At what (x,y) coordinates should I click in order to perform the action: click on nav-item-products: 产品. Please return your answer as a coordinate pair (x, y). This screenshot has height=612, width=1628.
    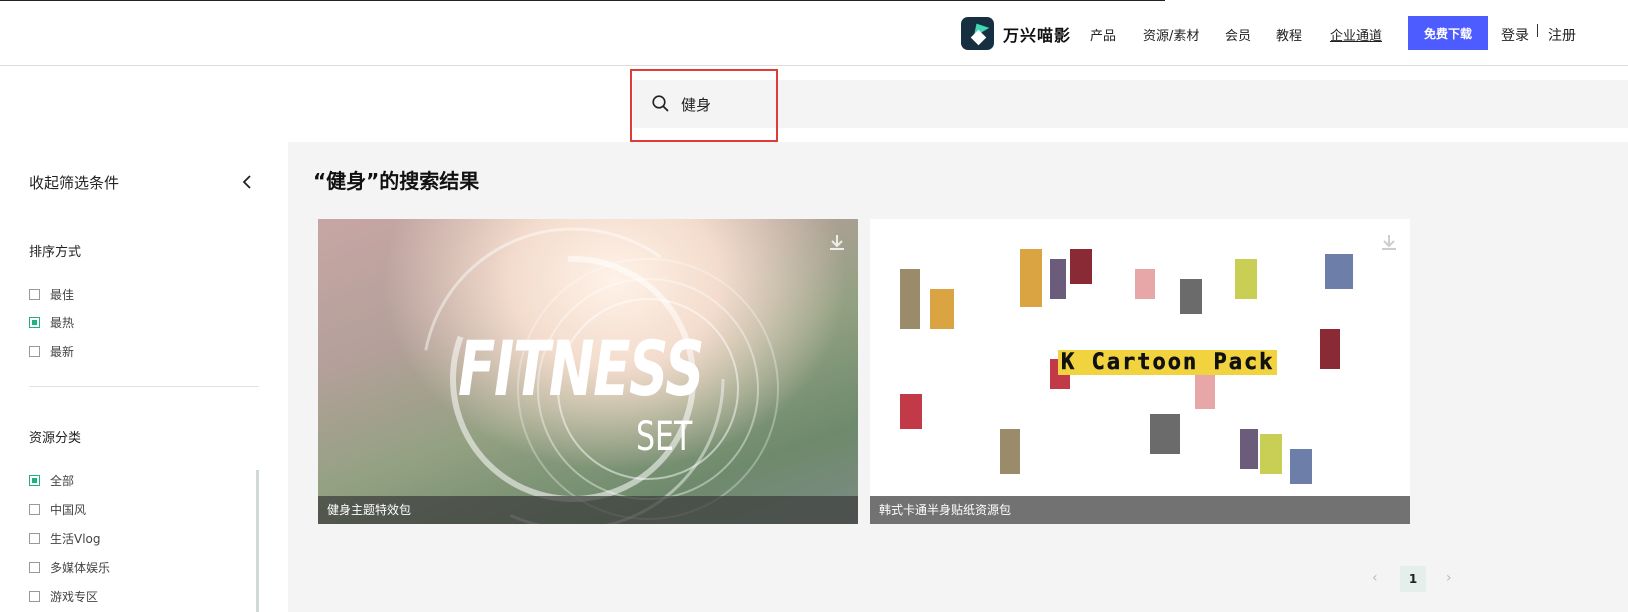
    Looking at the image, I should click on (1103, 34).